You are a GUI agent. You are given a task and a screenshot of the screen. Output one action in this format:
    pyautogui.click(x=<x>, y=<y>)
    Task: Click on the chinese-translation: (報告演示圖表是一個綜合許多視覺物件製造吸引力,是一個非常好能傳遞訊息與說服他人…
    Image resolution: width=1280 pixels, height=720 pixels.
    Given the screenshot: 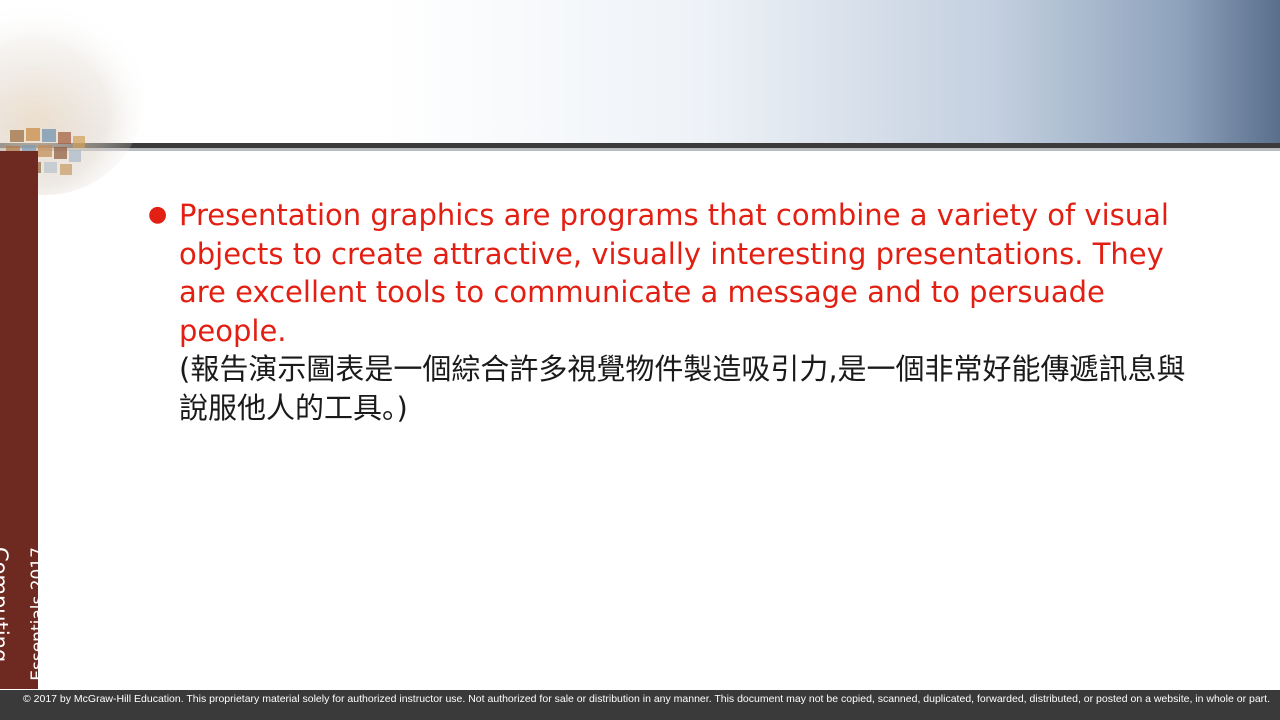 What is the action you would take?
    pyautogui.click(x=682, y=388)
    